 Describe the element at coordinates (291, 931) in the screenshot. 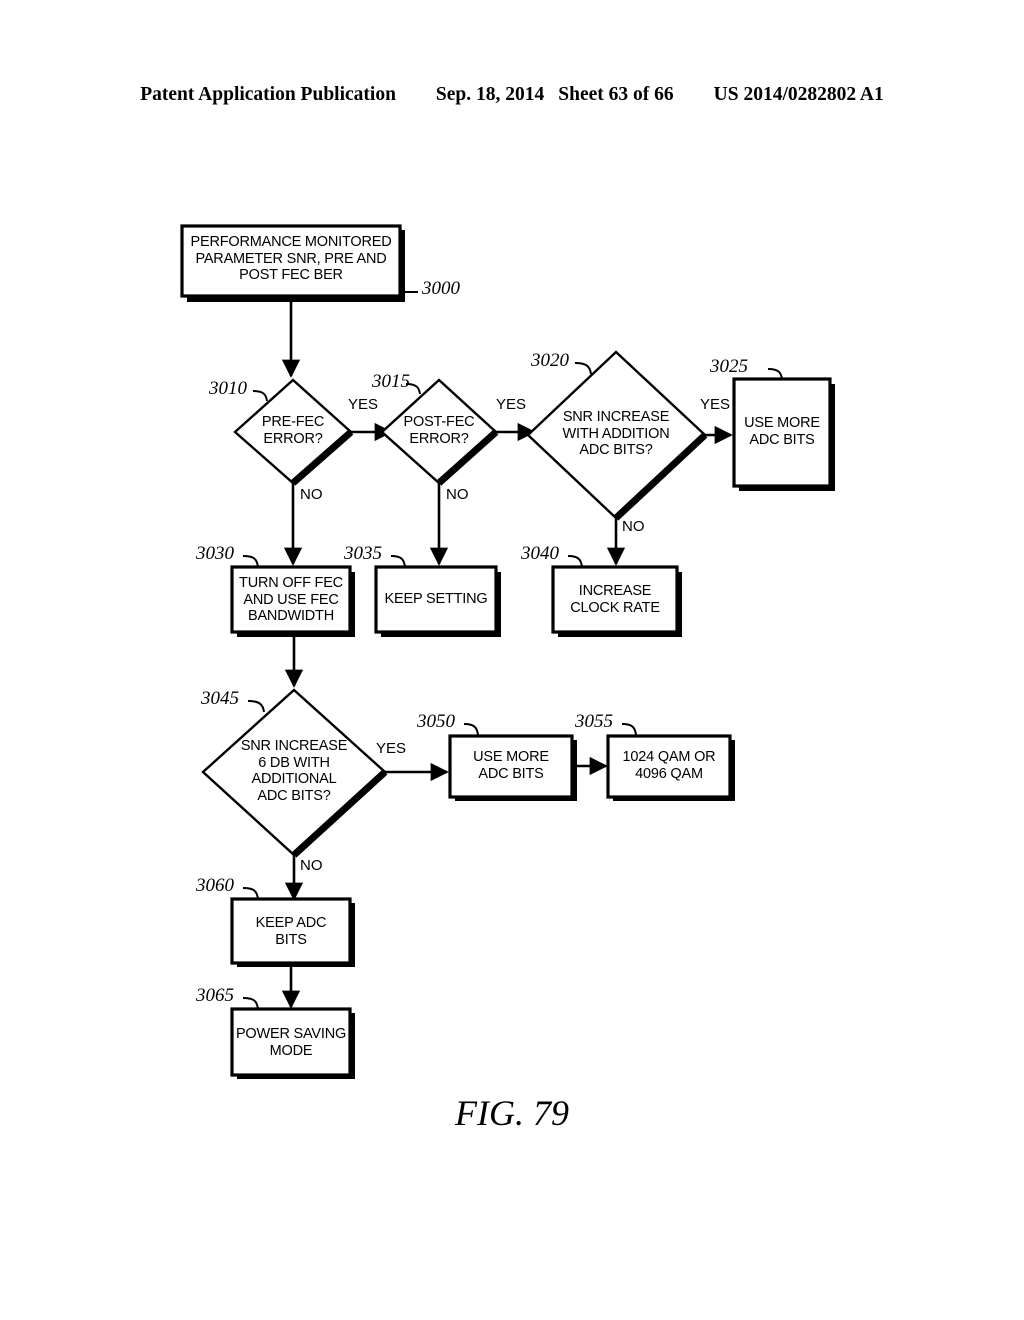

I see `node-3060-box` at that location.